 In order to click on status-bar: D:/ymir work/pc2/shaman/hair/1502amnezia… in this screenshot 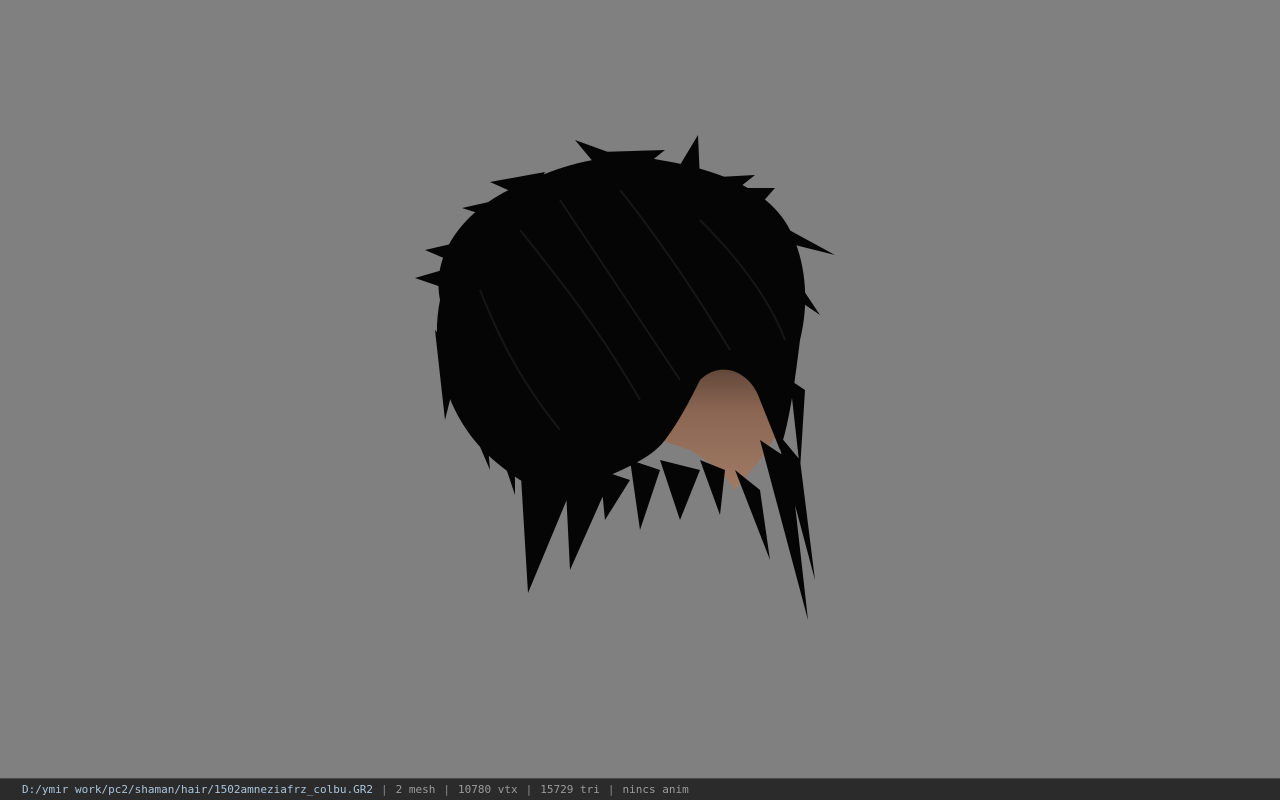, I will do `click(640, 789)`.